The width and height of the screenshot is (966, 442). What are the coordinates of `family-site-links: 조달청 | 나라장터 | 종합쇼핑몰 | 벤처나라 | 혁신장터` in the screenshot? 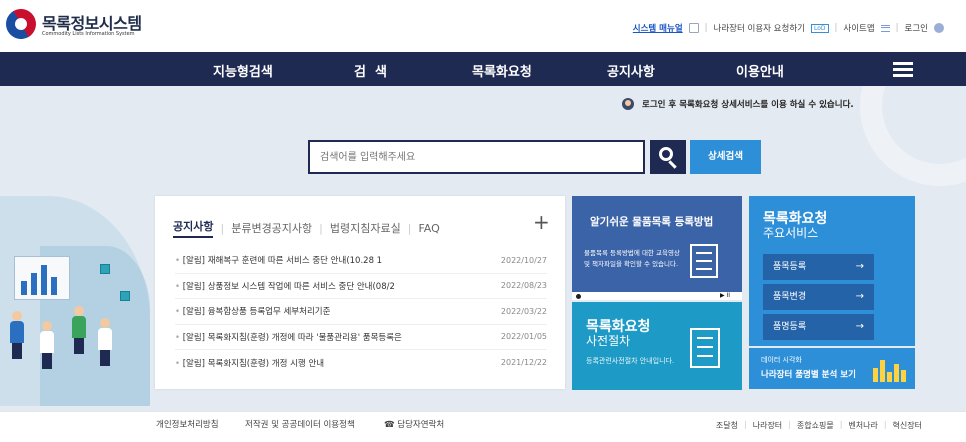 It's located at (818, 425).